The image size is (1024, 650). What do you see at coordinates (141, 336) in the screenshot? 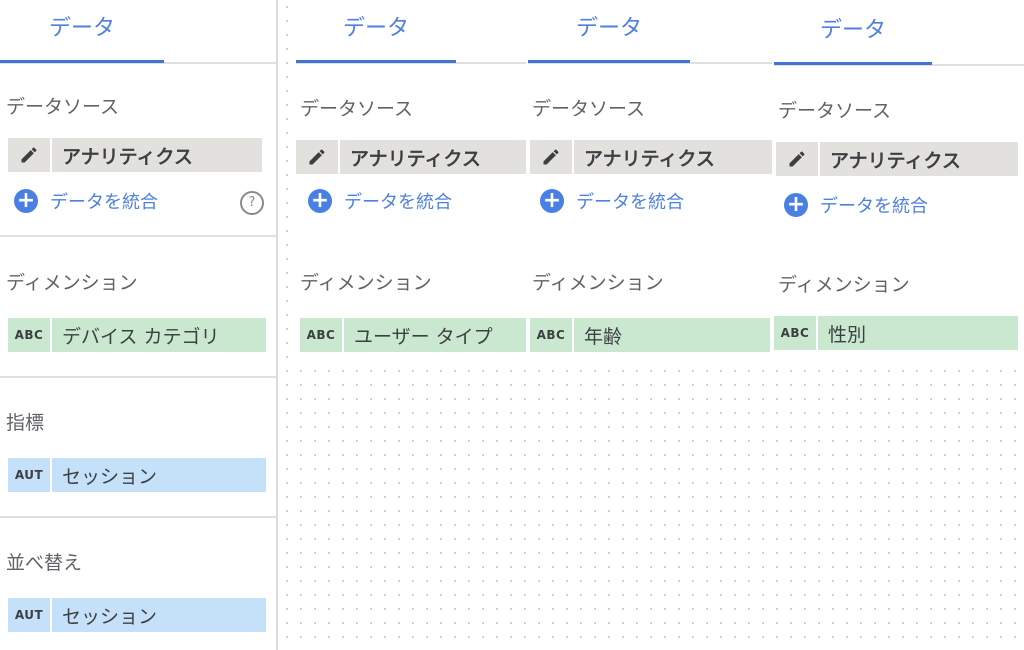
I see `dimension-value: デバイス カテゴリ` at bounding box center [141, 336].